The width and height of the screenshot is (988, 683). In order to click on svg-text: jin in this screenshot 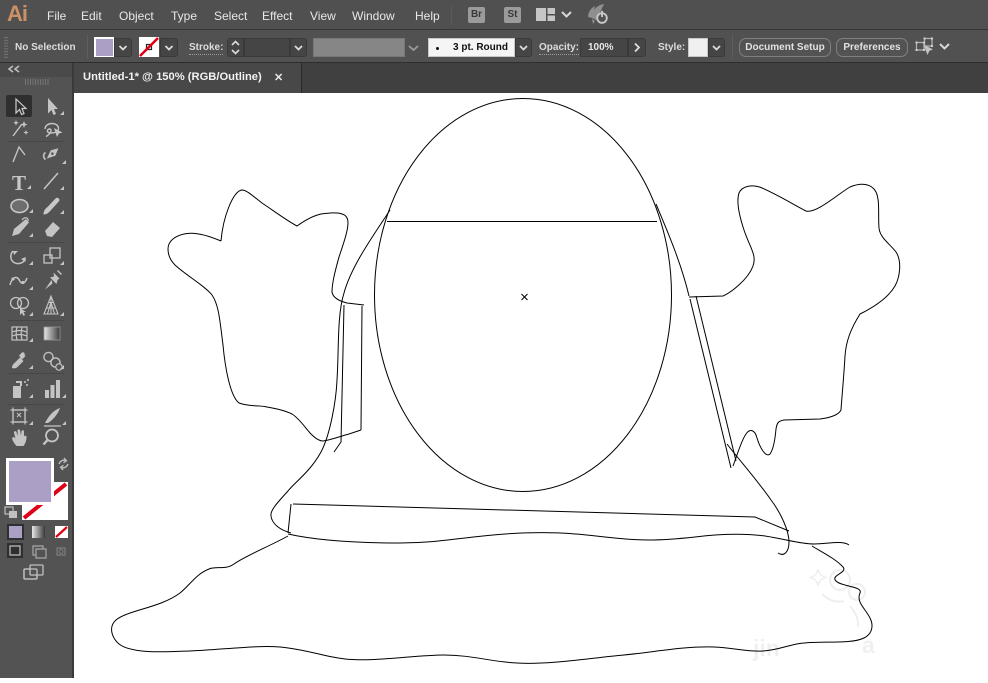, I will do `click(766, 648)`.